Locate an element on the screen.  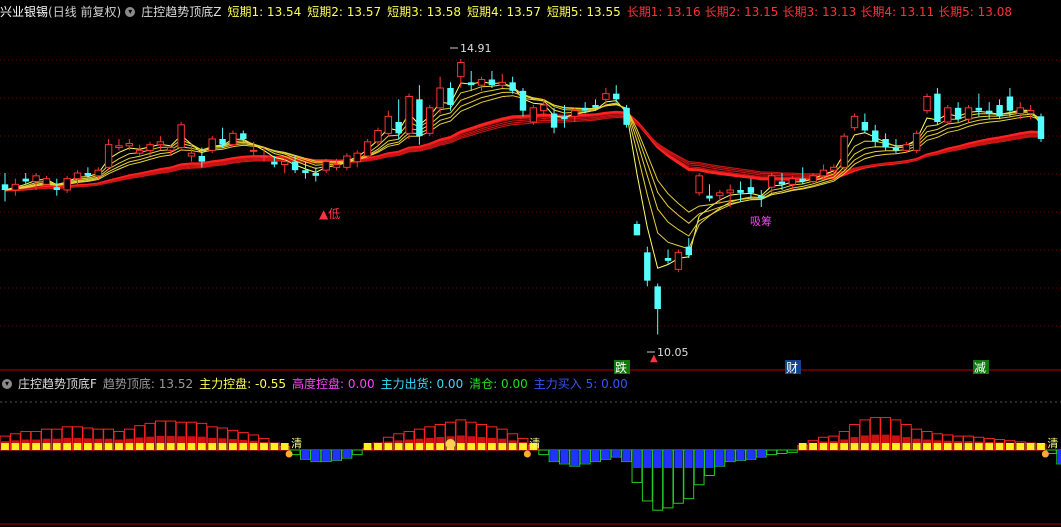
low-signal: ▲低 is located at coordinates (329, 214).